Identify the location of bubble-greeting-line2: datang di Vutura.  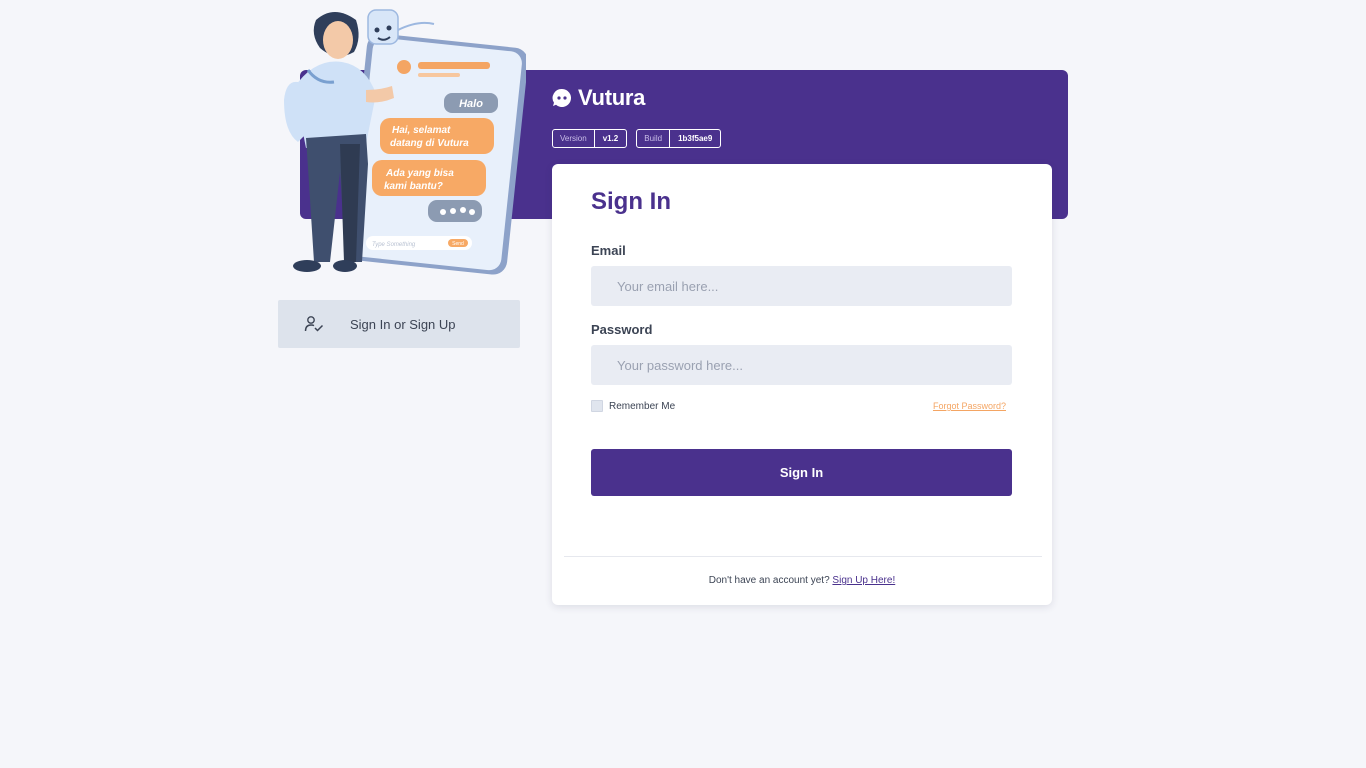
(429, 143).